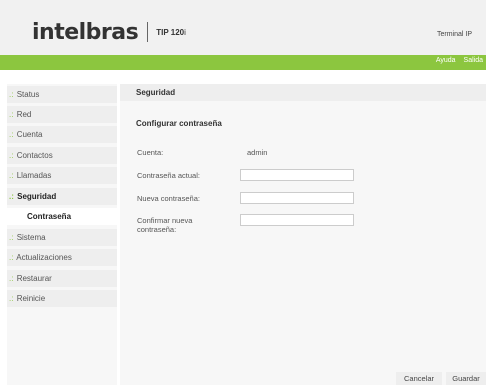  What do you see at coordinates (31, 298) in the screenshot?
I see `sidebar-item-label: Reinicie` at bounding box center [31, 298].